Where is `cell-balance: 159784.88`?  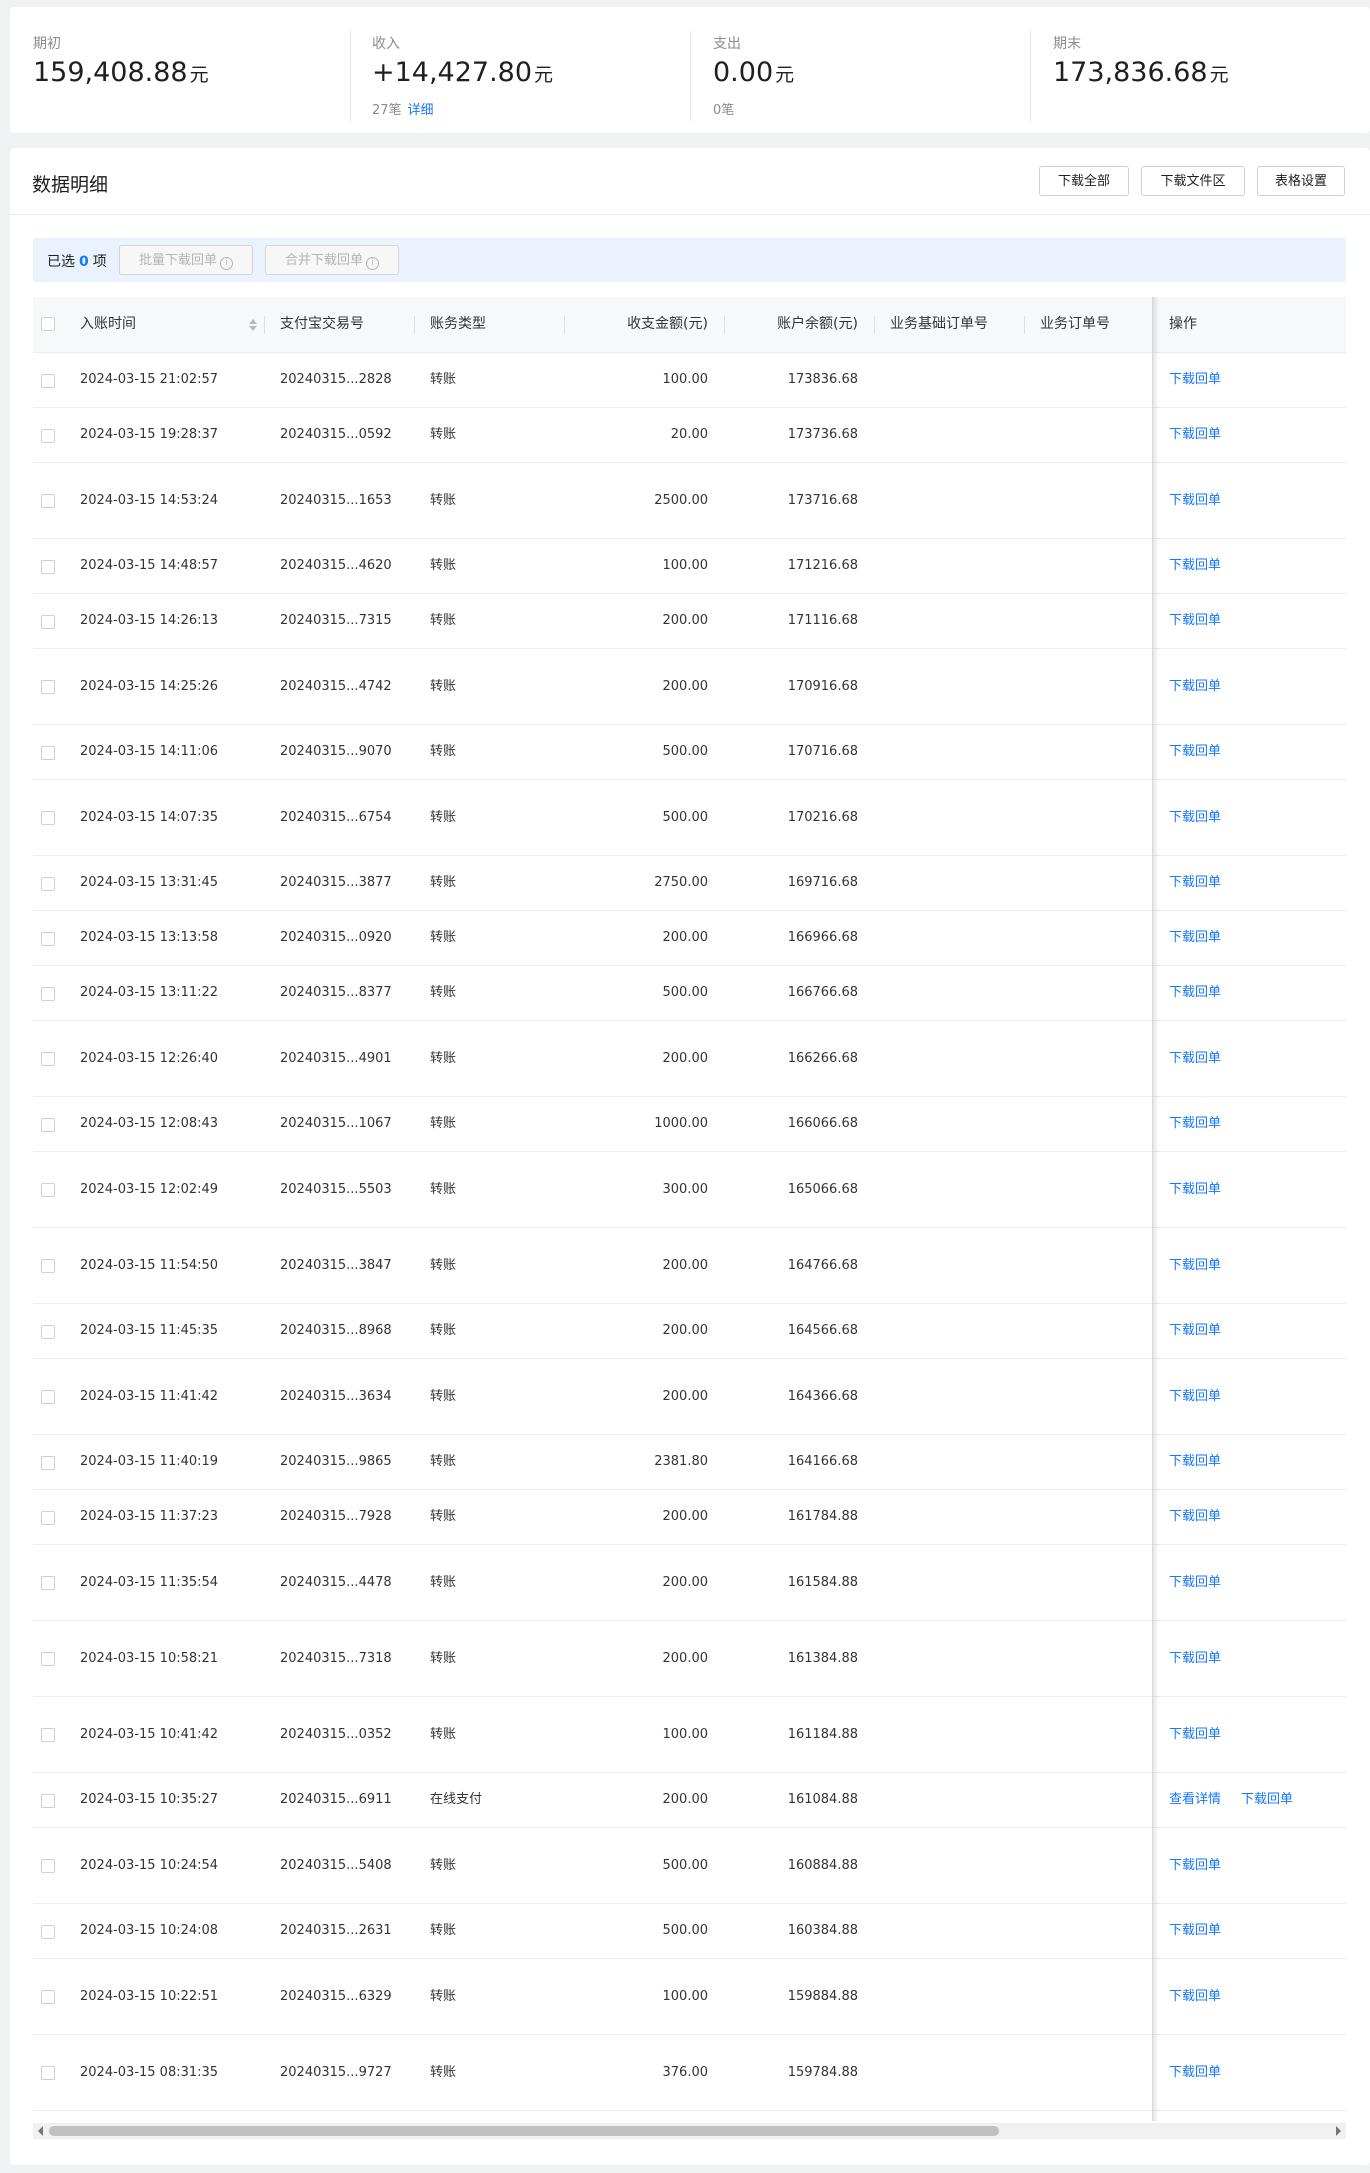
cell-balance: 159784.88 is located at coordinates (822, 2072).